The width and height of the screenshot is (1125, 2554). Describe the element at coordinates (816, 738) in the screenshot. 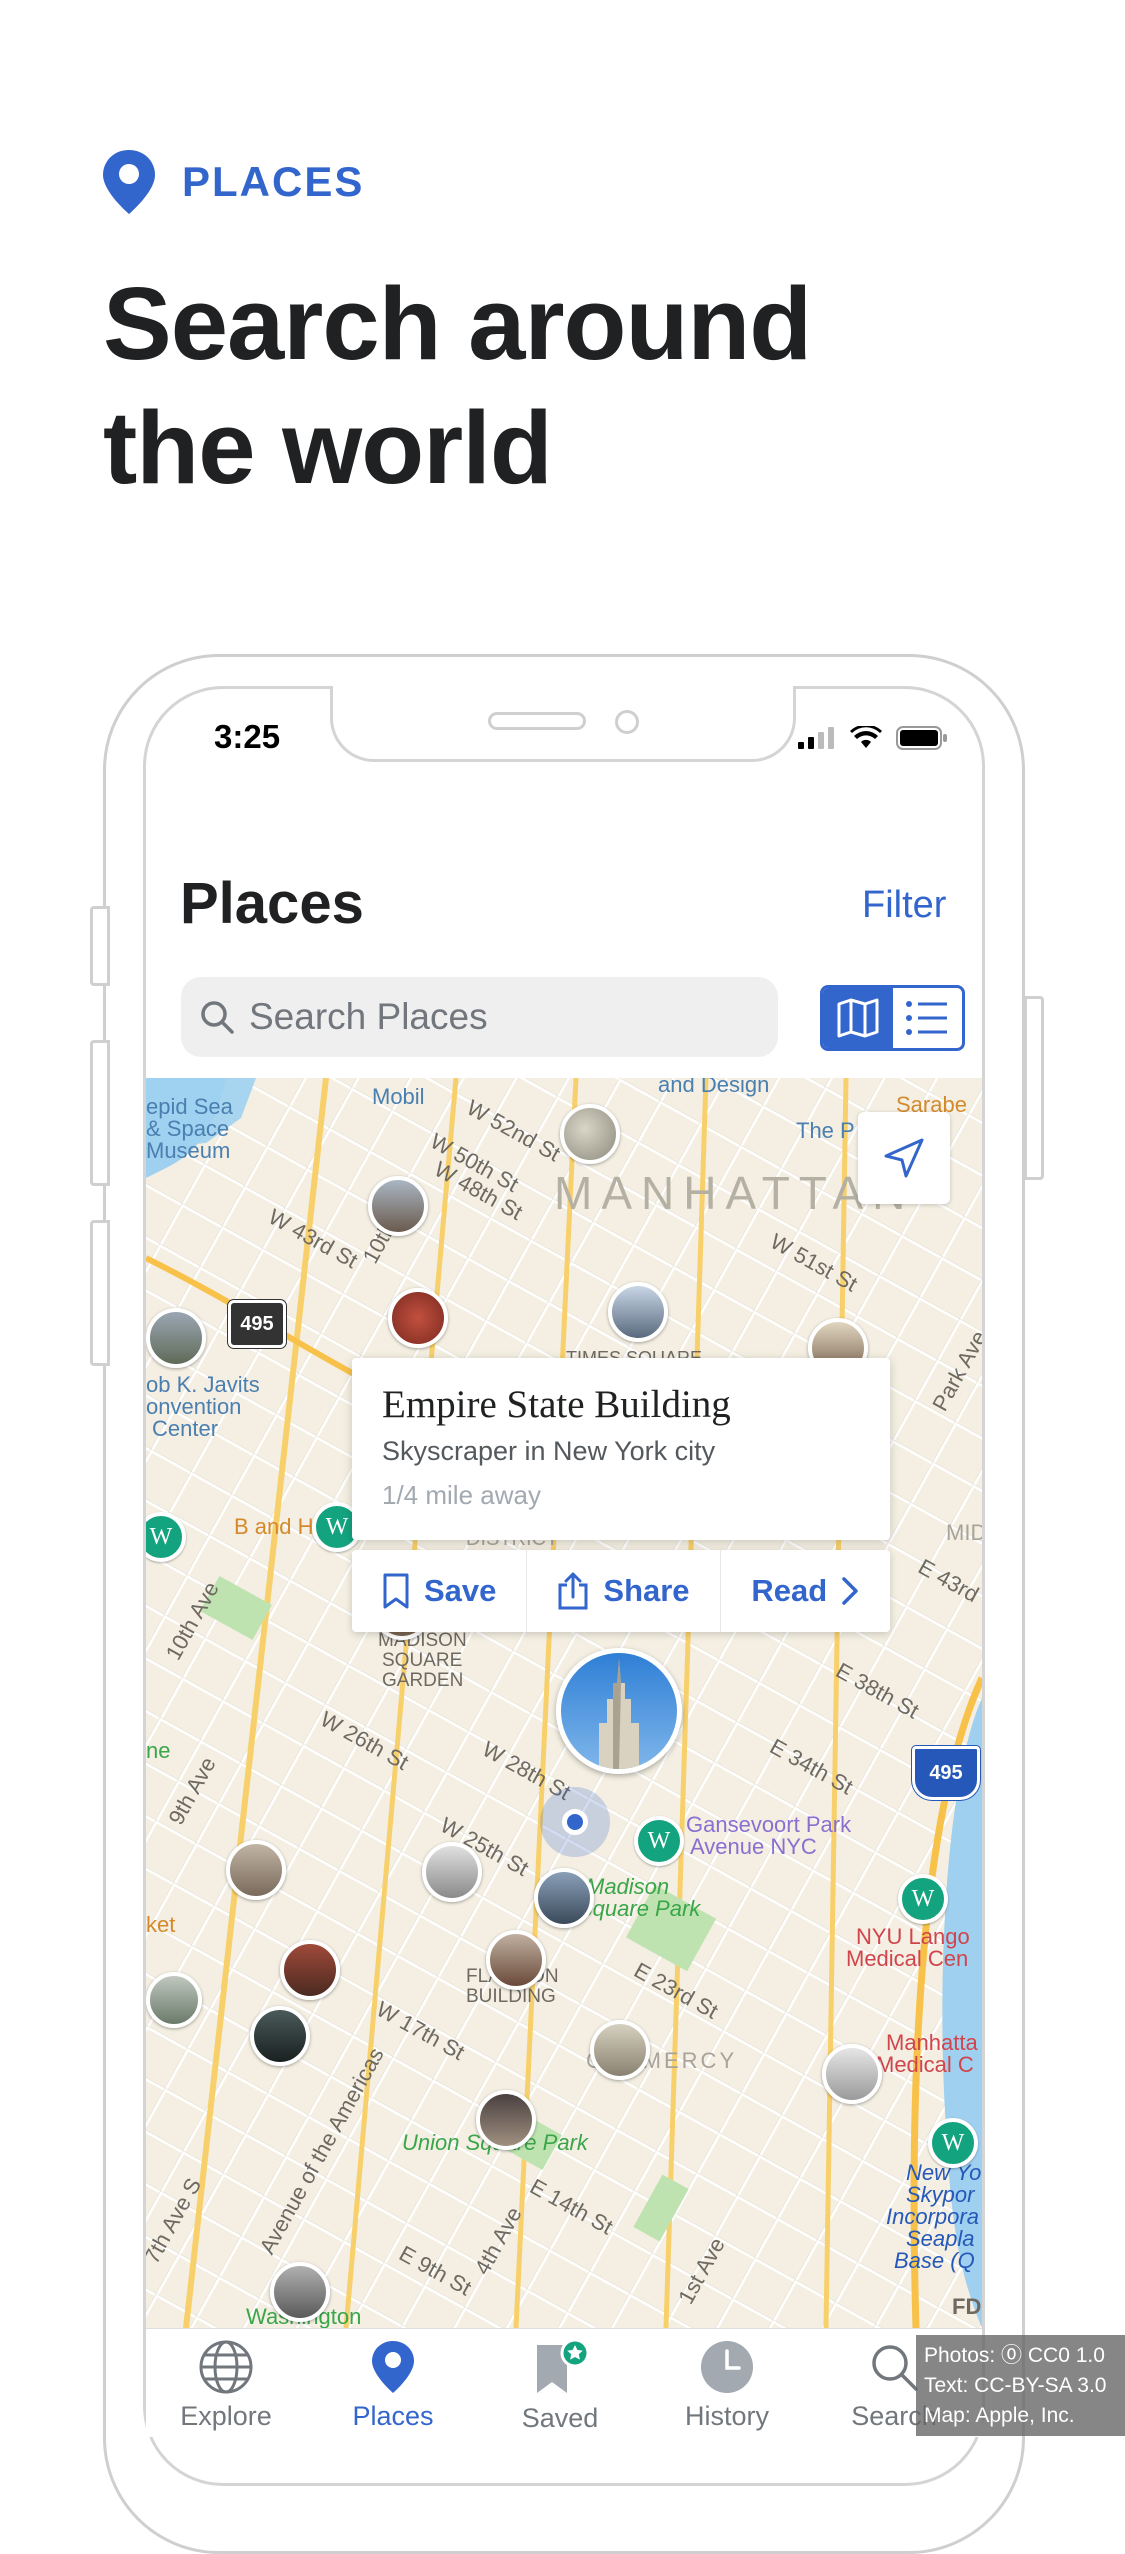

I see `cellular-signal-icon` at that location.